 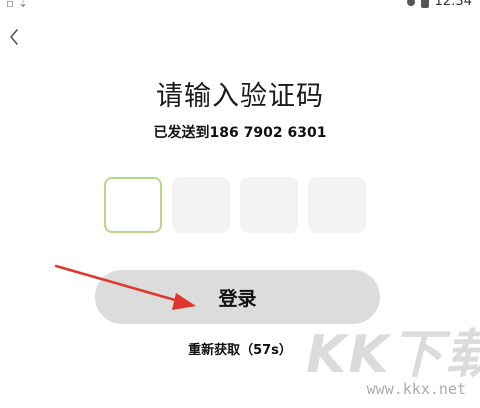 What do you see at coordinates (240, 7) in the screenshot?
I see `status-bar: ▫ ⇣ 12:34` at bounding box center [240, 7].